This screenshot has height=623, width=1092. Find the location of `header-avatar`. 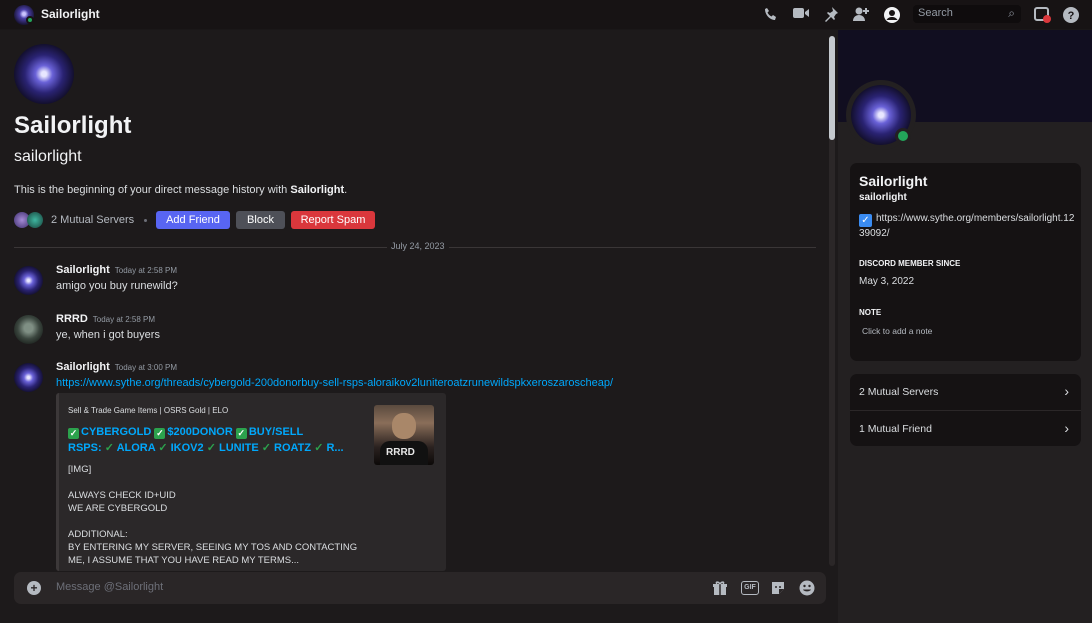

header-avatar is located at coordinates (44, 74).